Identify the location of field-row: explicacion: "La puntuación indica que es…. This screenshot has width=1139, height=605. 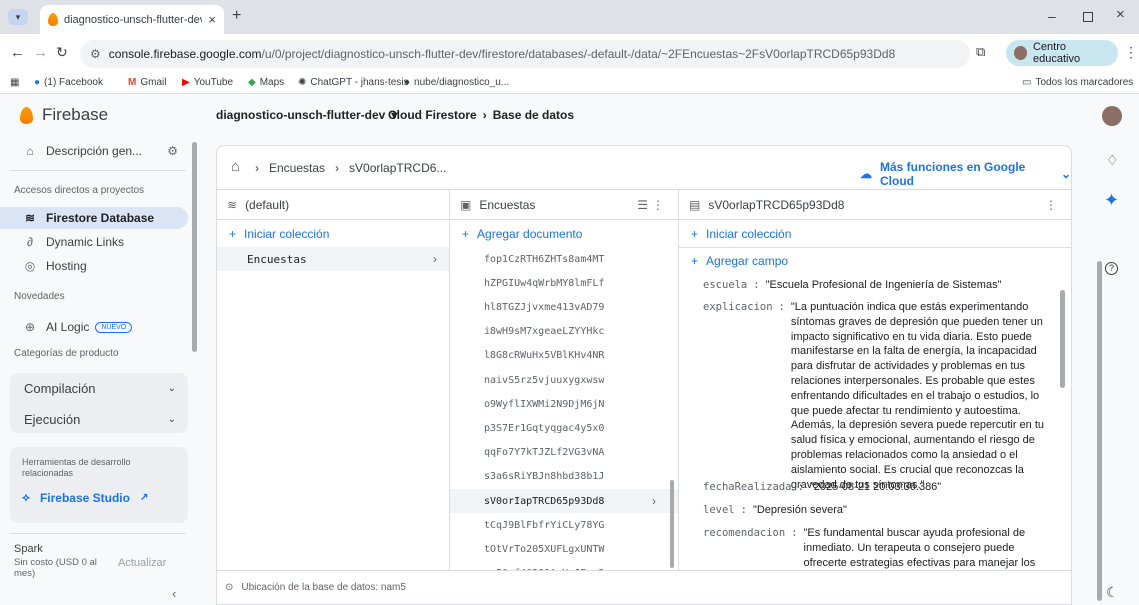
(877, 396).